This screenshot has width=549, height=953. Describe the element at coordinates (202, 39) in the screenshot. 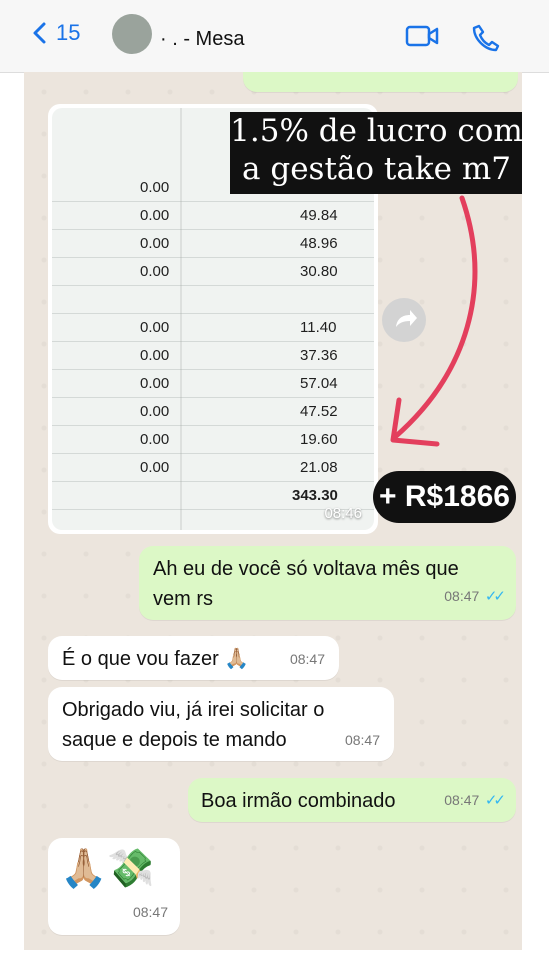

I see `contact-name: · . - Mesa` at that location.